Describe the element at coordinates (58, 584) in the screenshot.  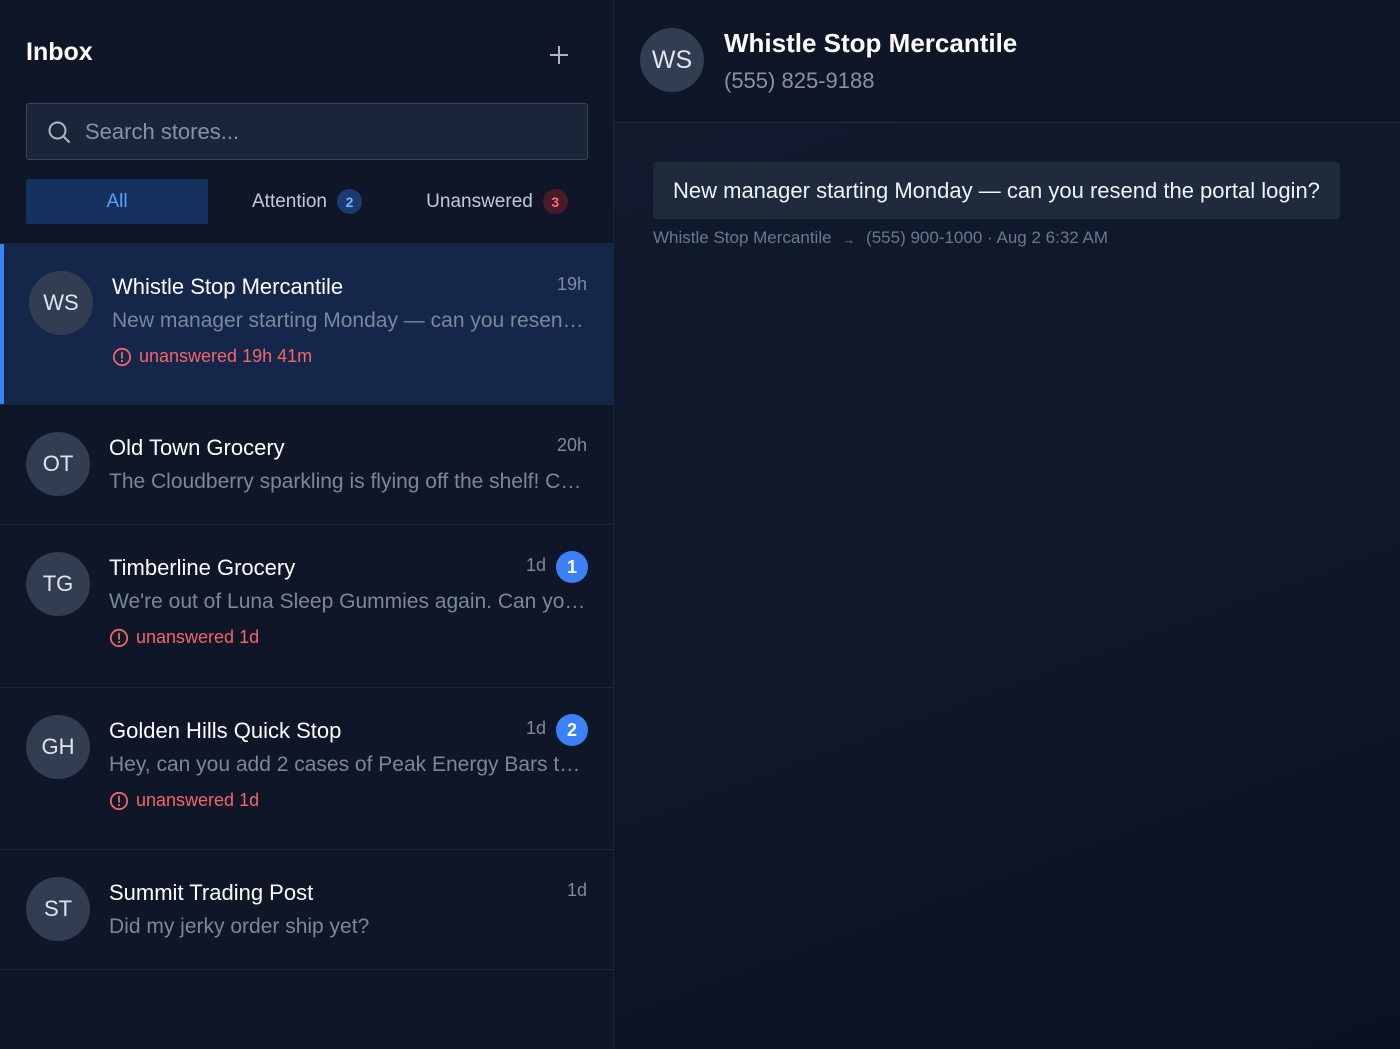
I see `avatar: TG` at that location.